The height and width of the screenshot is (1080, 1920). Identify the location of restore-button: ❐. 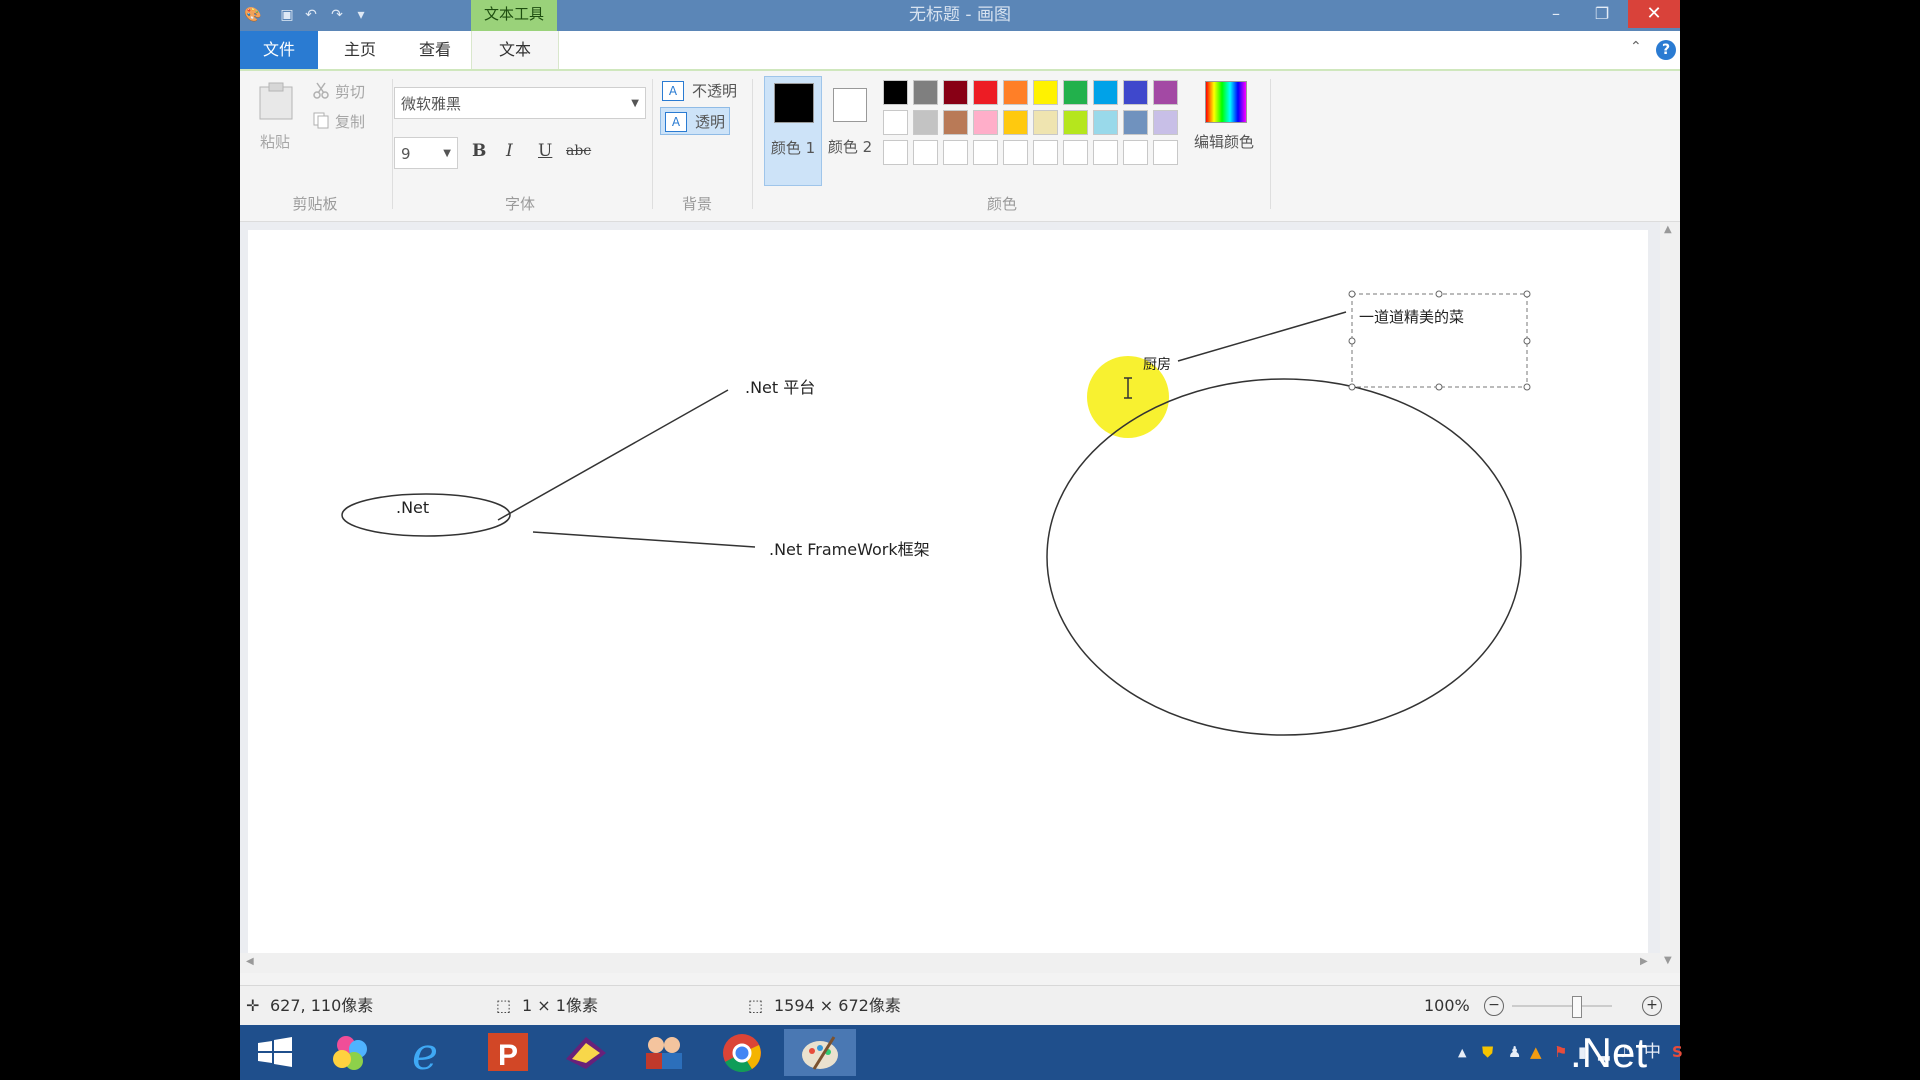
(1602, 14).